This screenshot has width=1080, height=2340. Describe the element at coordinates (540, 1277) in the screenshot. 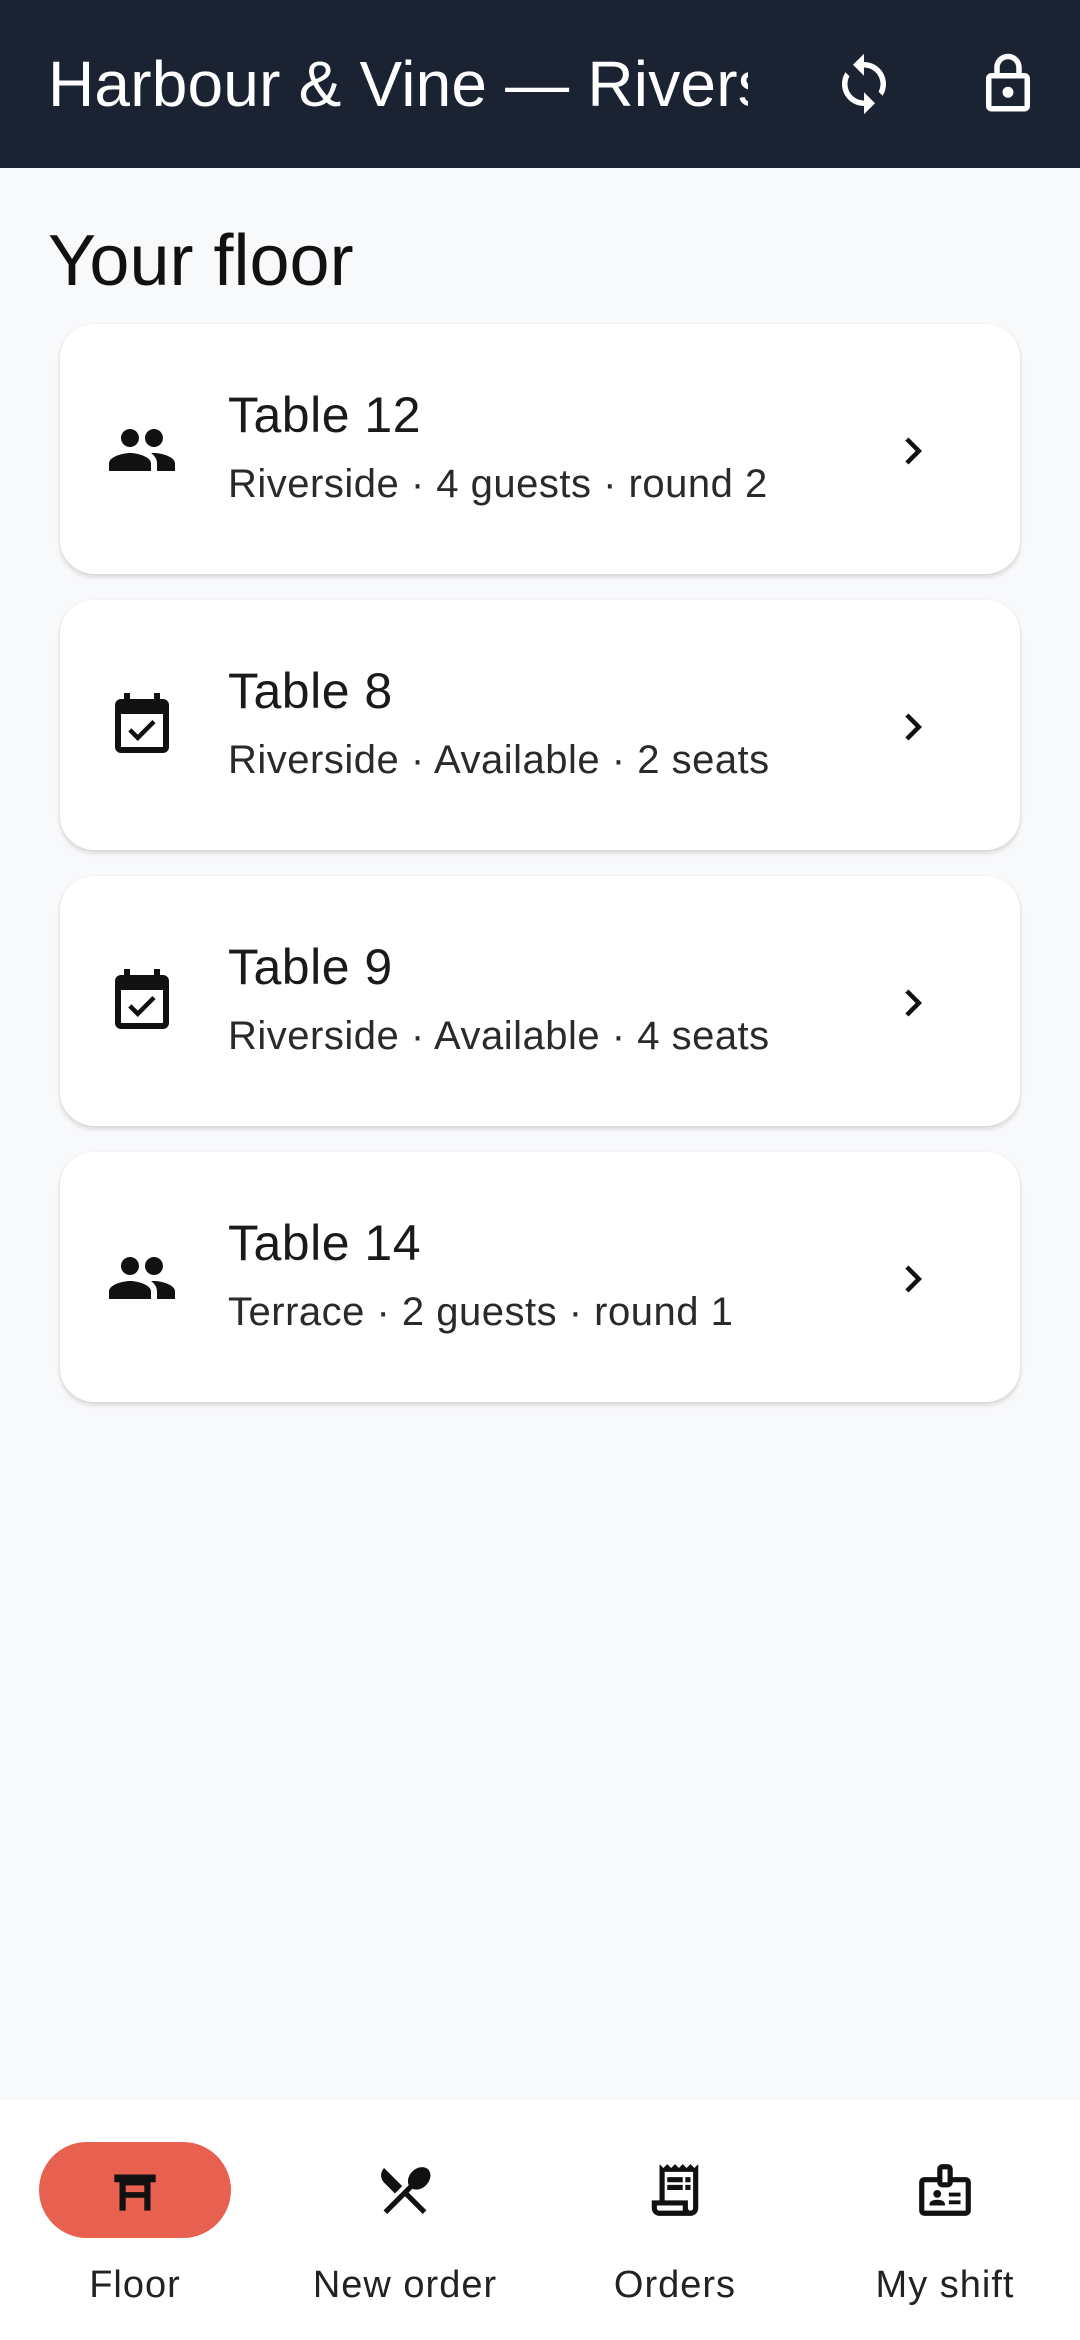

I see `table-card: Table 14 Terrace · 2 guests · round 1` at that location.